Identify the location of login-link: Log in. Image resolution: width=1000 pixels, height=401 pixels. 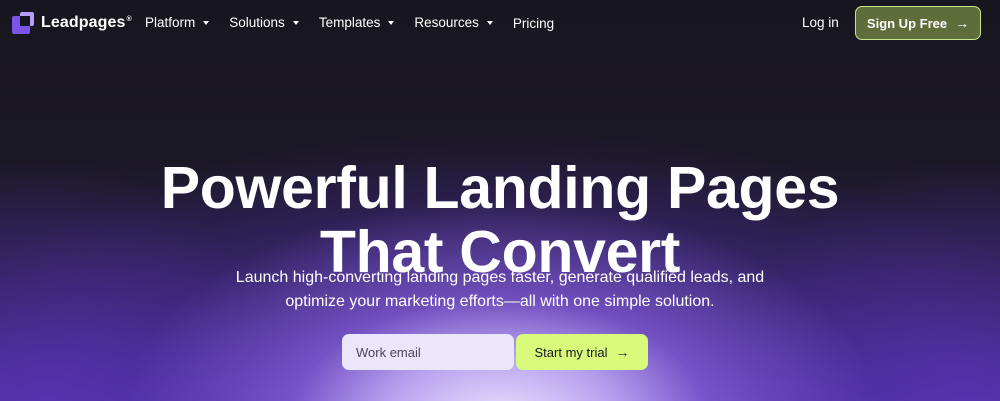
(820, 22).